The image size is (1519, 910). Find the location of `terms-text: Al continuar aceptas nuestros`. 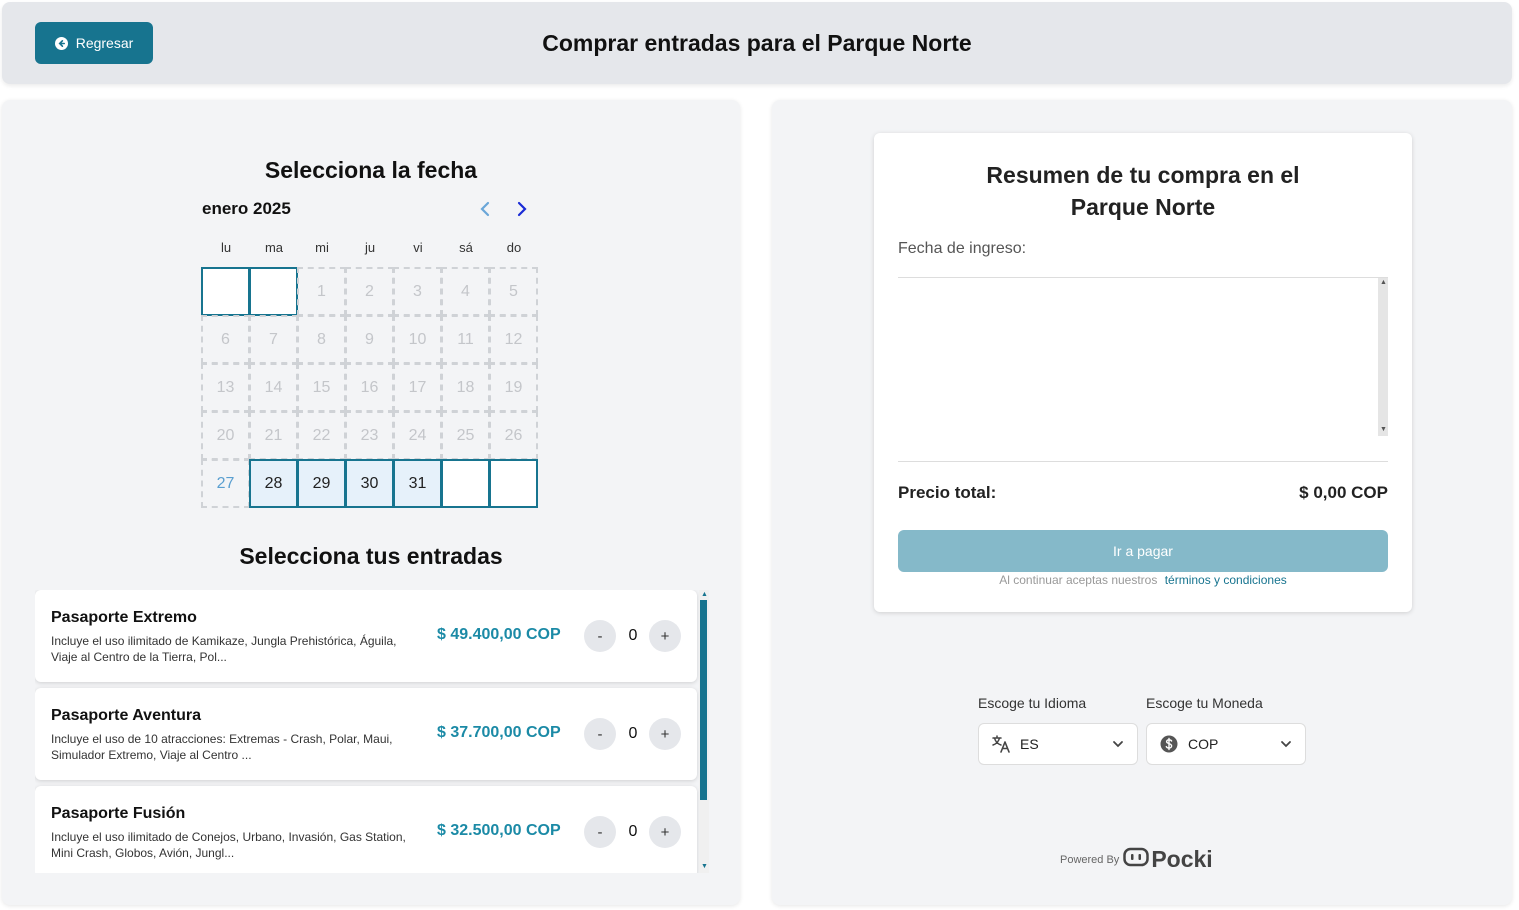

terms-text: Al continuar aceptas nuestros is located at coordinates (1078, 580).